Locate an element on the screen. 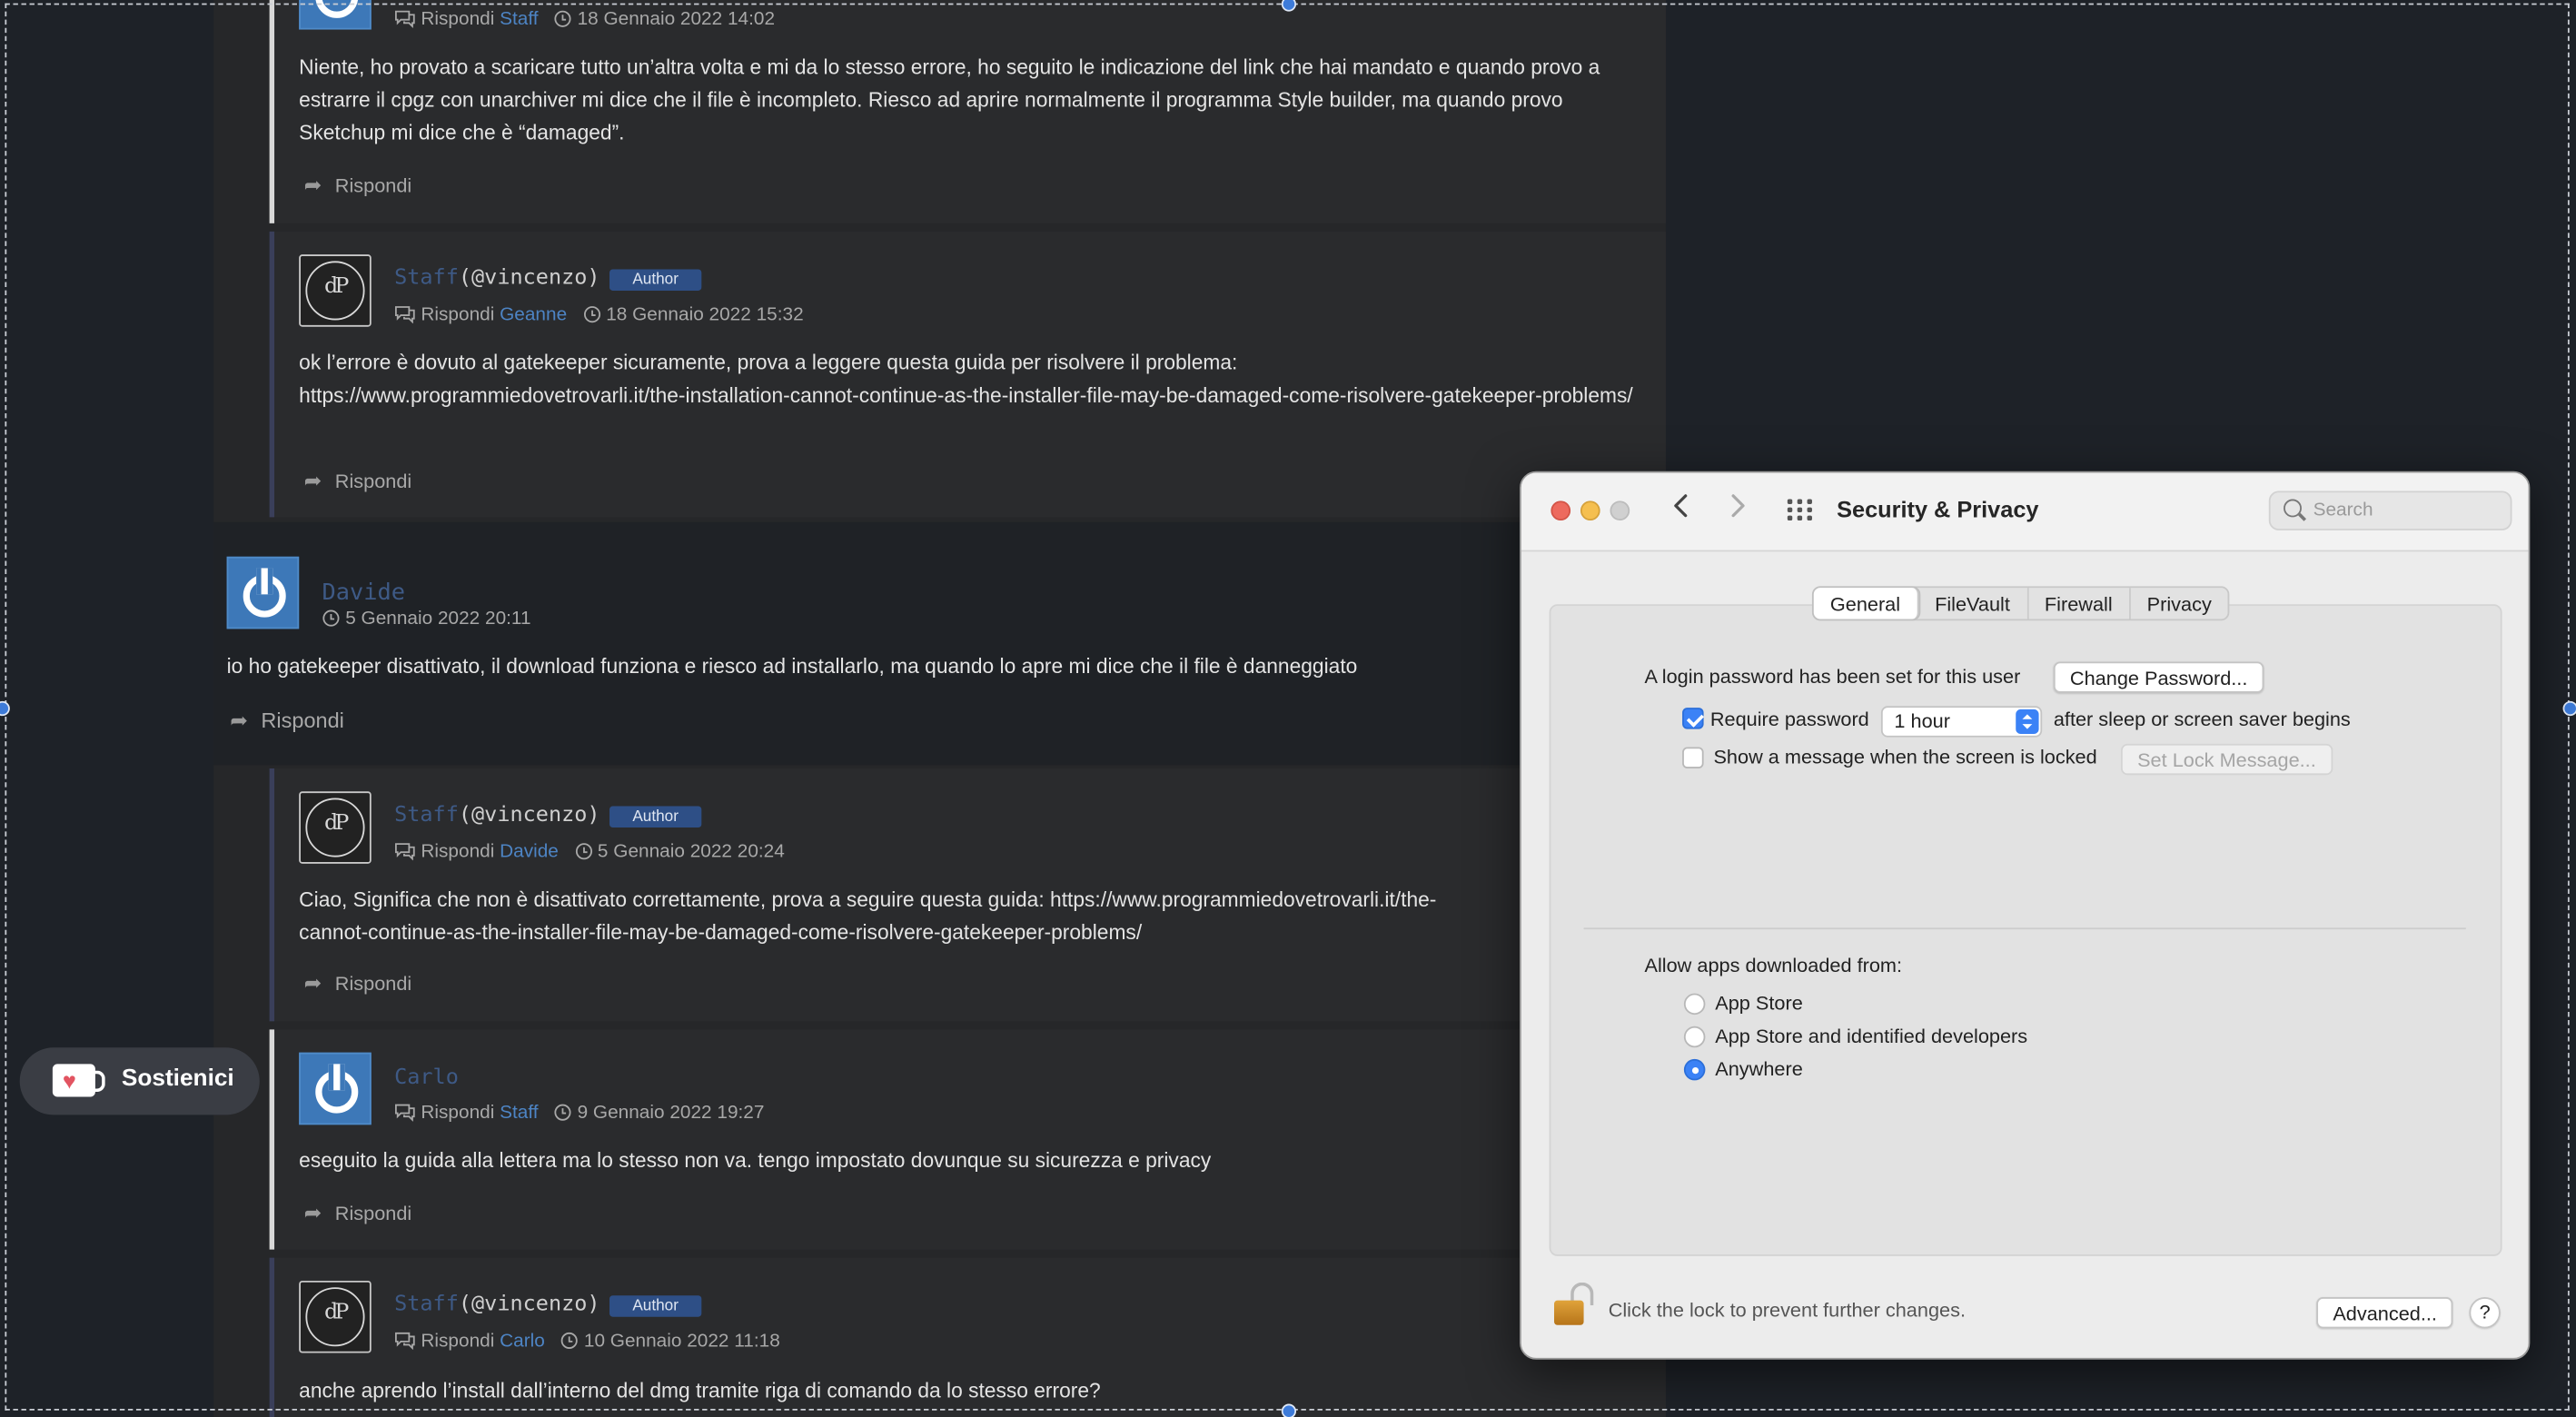 This screenshot has height=1417, width=2576. radio-app-store-identified is located at coordinates (1694, 1037).